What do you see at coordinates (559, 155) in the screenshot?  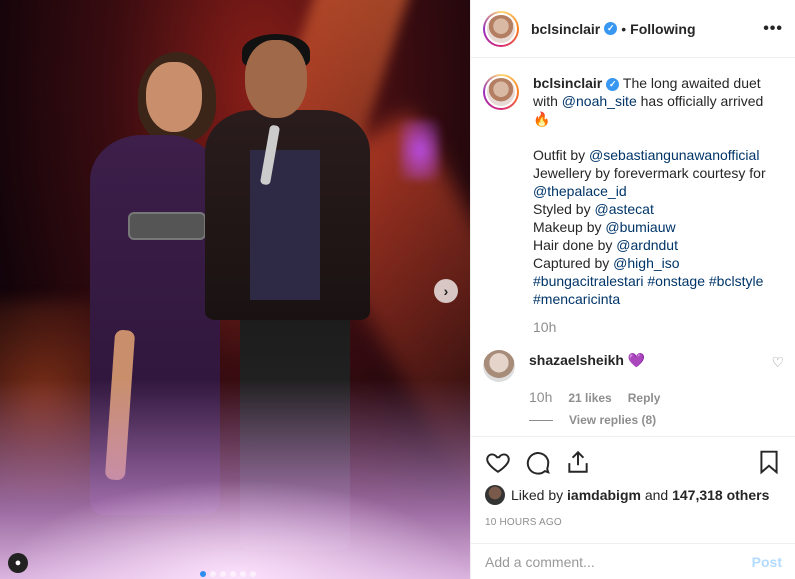 I see `caption-text: Outfit by` at bounding box center [559, 155].